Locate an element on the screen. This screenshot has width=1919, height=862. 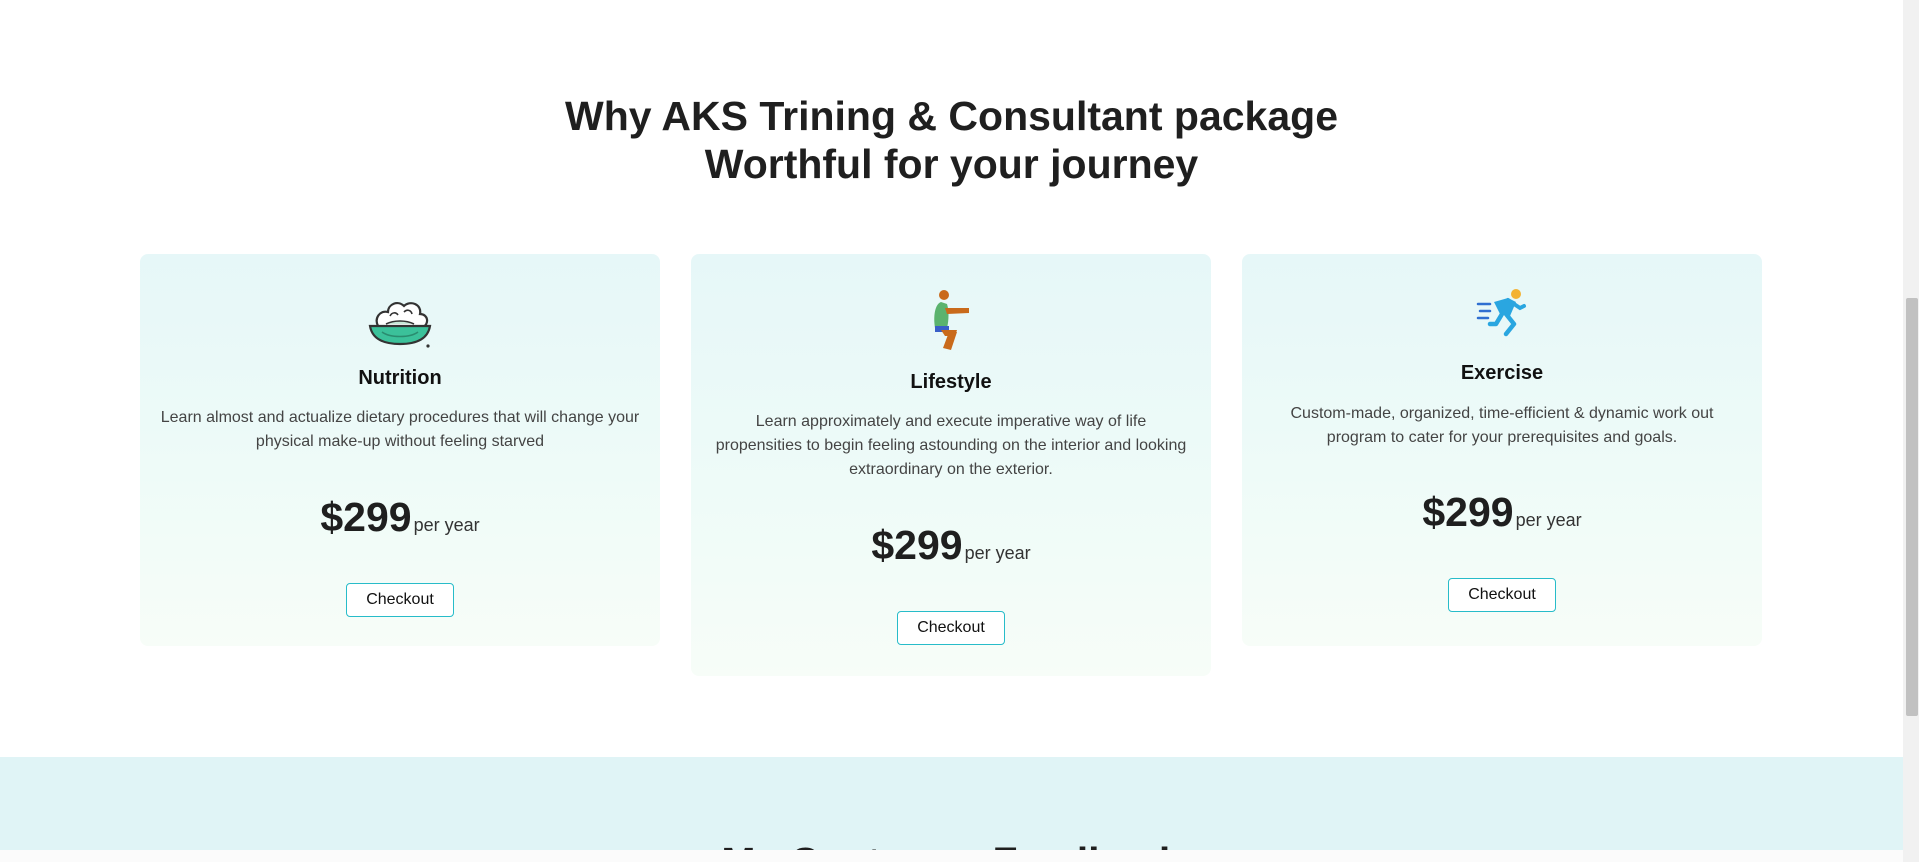
running-person-icon is located at coordinates (1501, 313).